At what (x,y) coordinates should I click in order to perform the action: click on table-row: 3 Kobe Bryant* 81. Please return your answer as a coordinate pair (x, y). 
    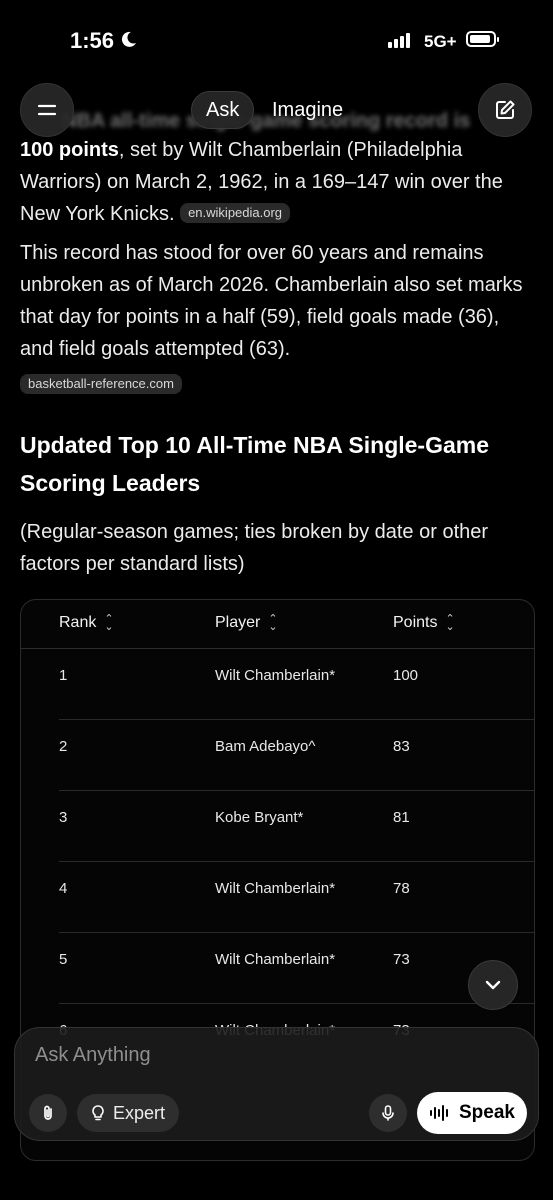
    Looking at the image, I should click on (296, 826).